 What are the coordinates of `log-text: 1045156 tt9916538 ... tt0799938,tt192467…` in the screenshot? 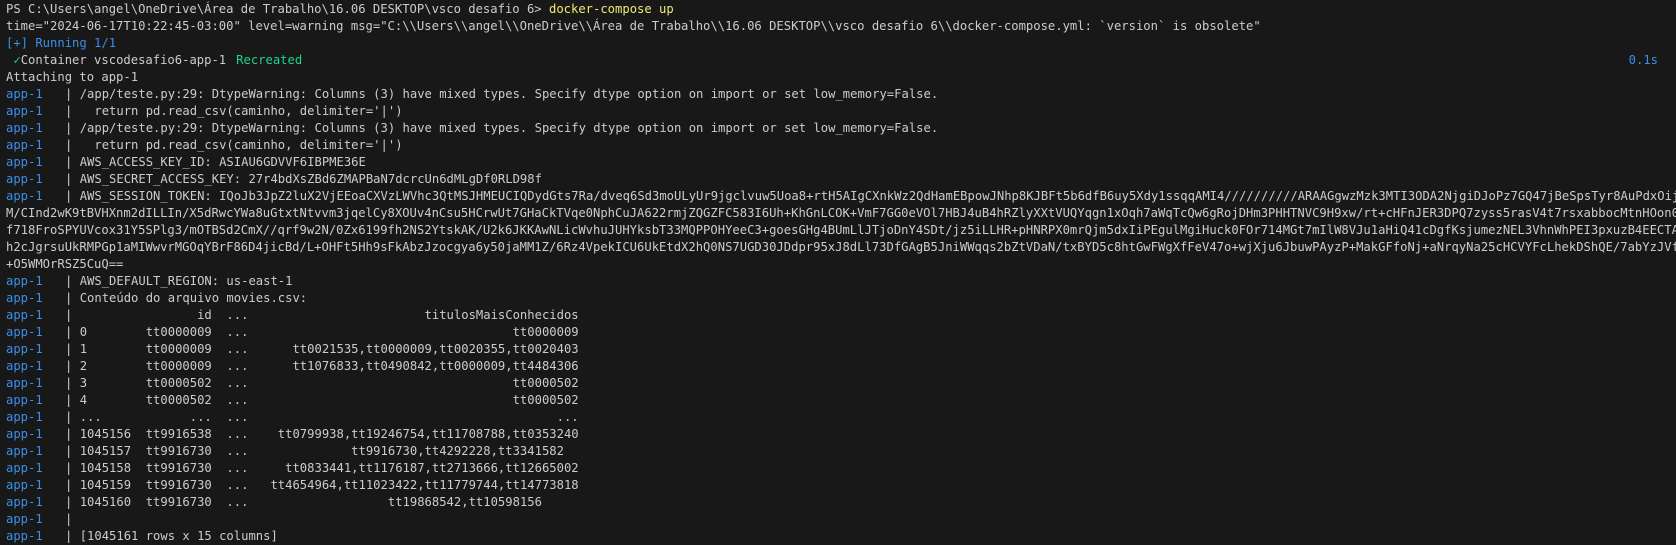 It's located at (329, 434).